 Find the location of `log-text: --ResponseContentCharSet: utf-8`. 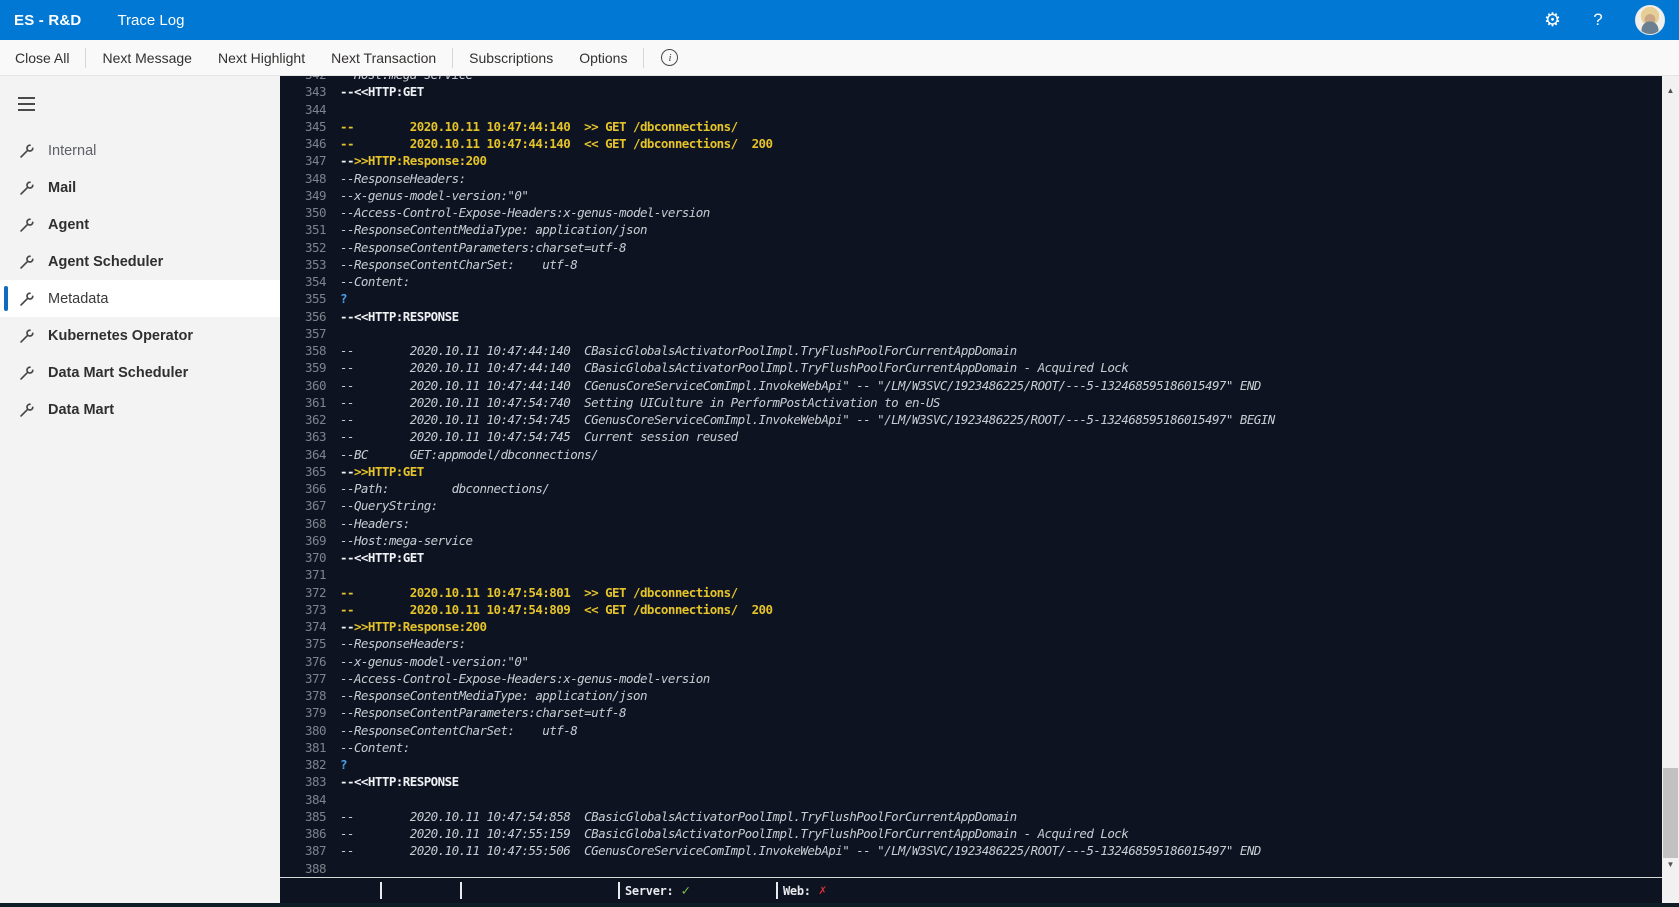

log-text: --ResponseContentCharSet: utf-8 is located at coordinates (459, 264).